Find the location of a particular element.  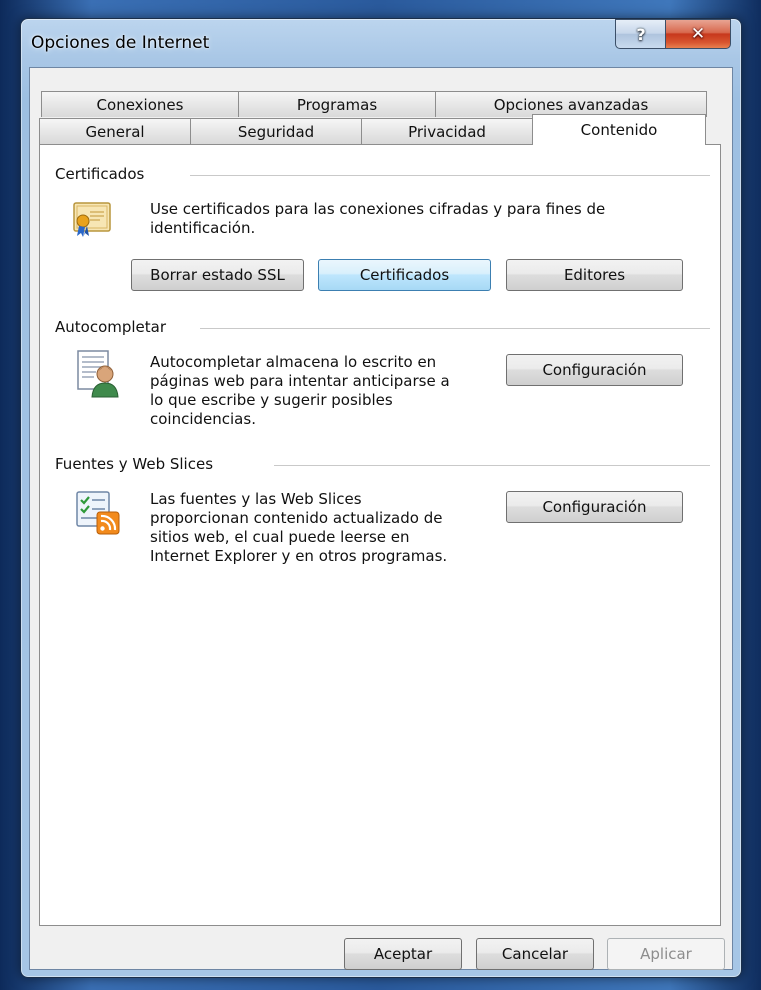

tab-conexiones: Conexiones is located at coordinates (140, 104).